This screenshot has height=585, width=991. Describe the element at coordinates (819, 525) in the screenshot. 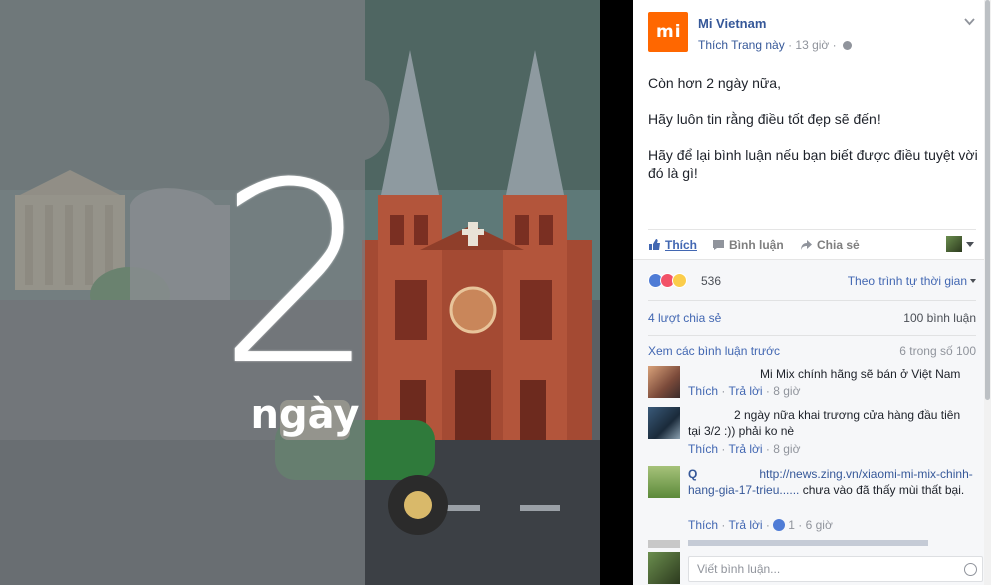

I see `comment-time: 6 giờ` at that location.